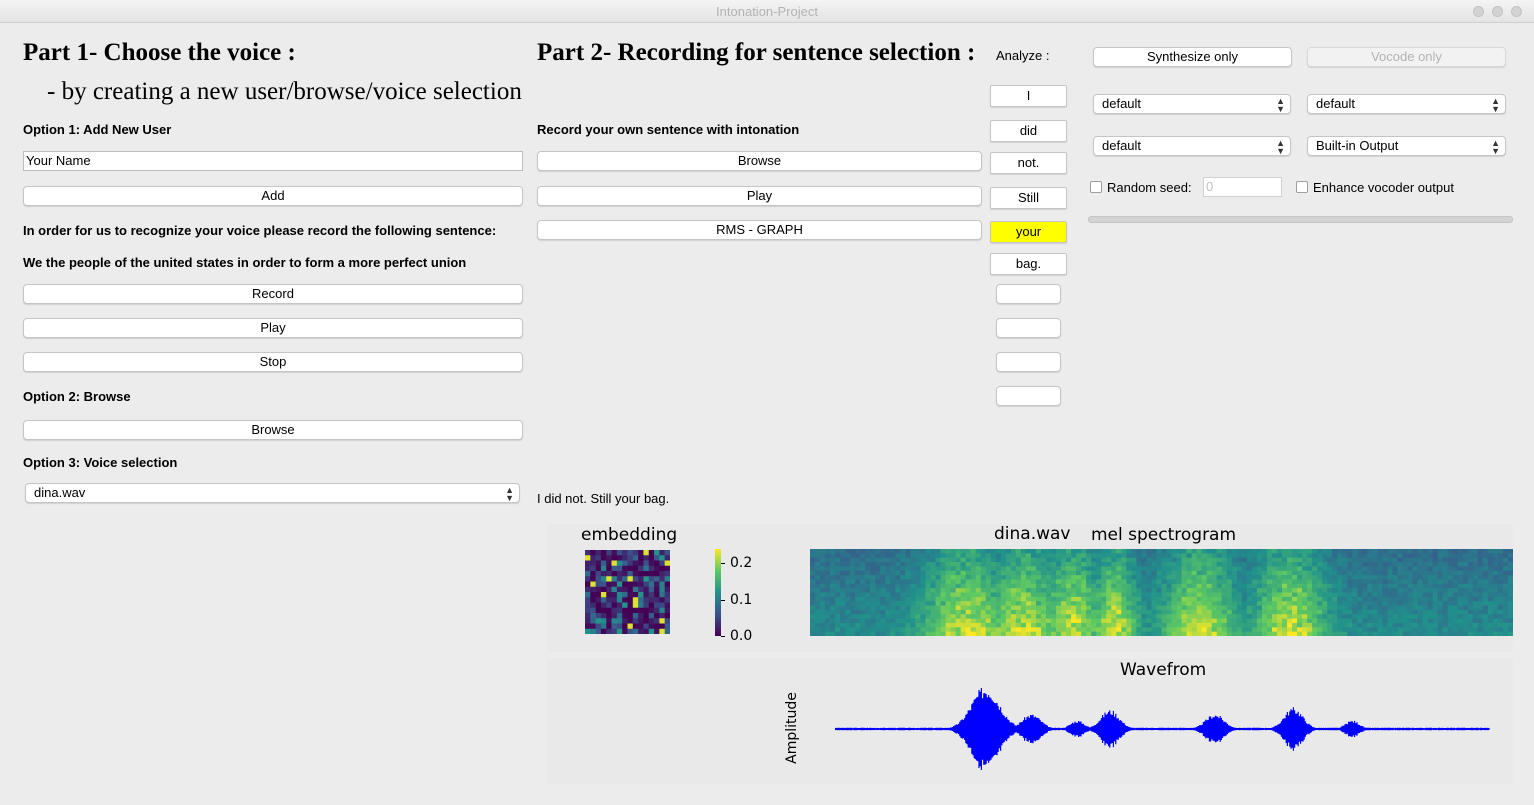 The height and width of the screenshot is (805, 1534). Describe the element at coordinates (1192, 57) in the screenshot. I see `synthesize-only-button: Synthesize only` at that location.